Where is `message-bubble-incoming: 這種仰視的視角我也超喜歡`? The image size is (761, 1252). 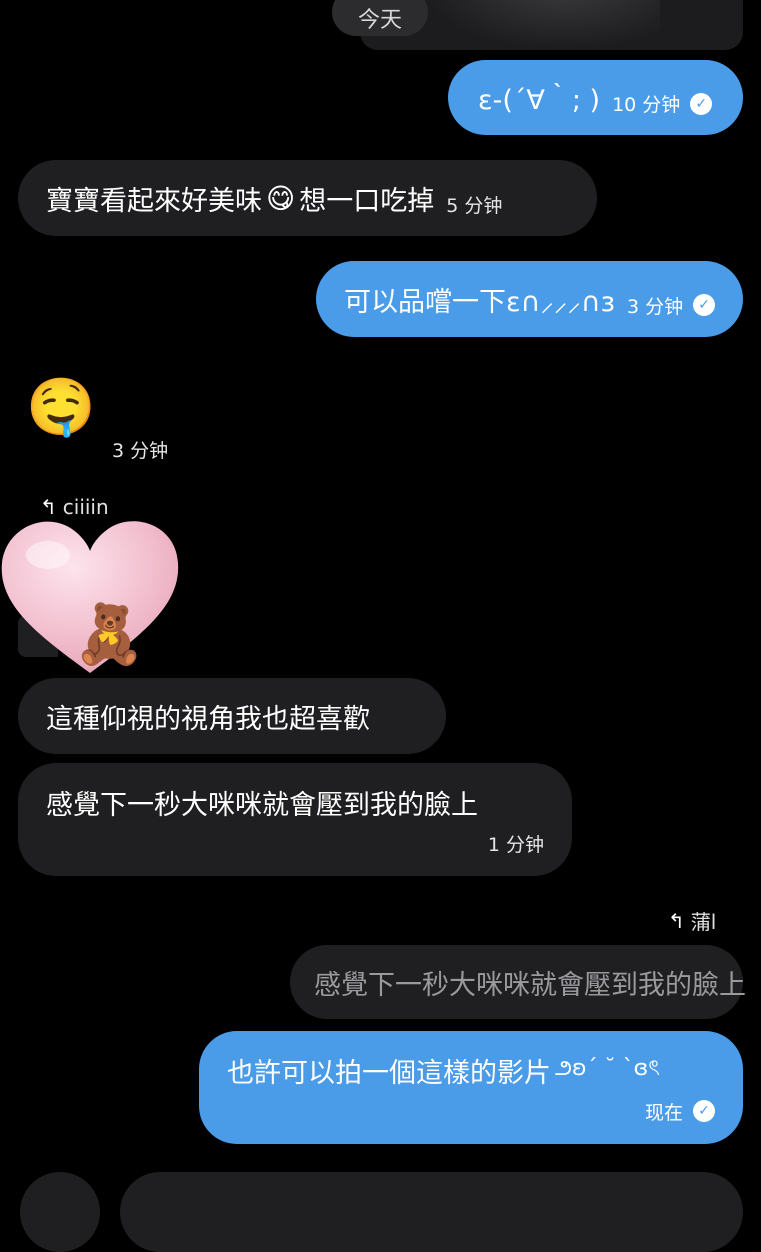
message-bubble-incoming: 這種仰視的視角我也超喜歡 is located at coordinates (232, 716).